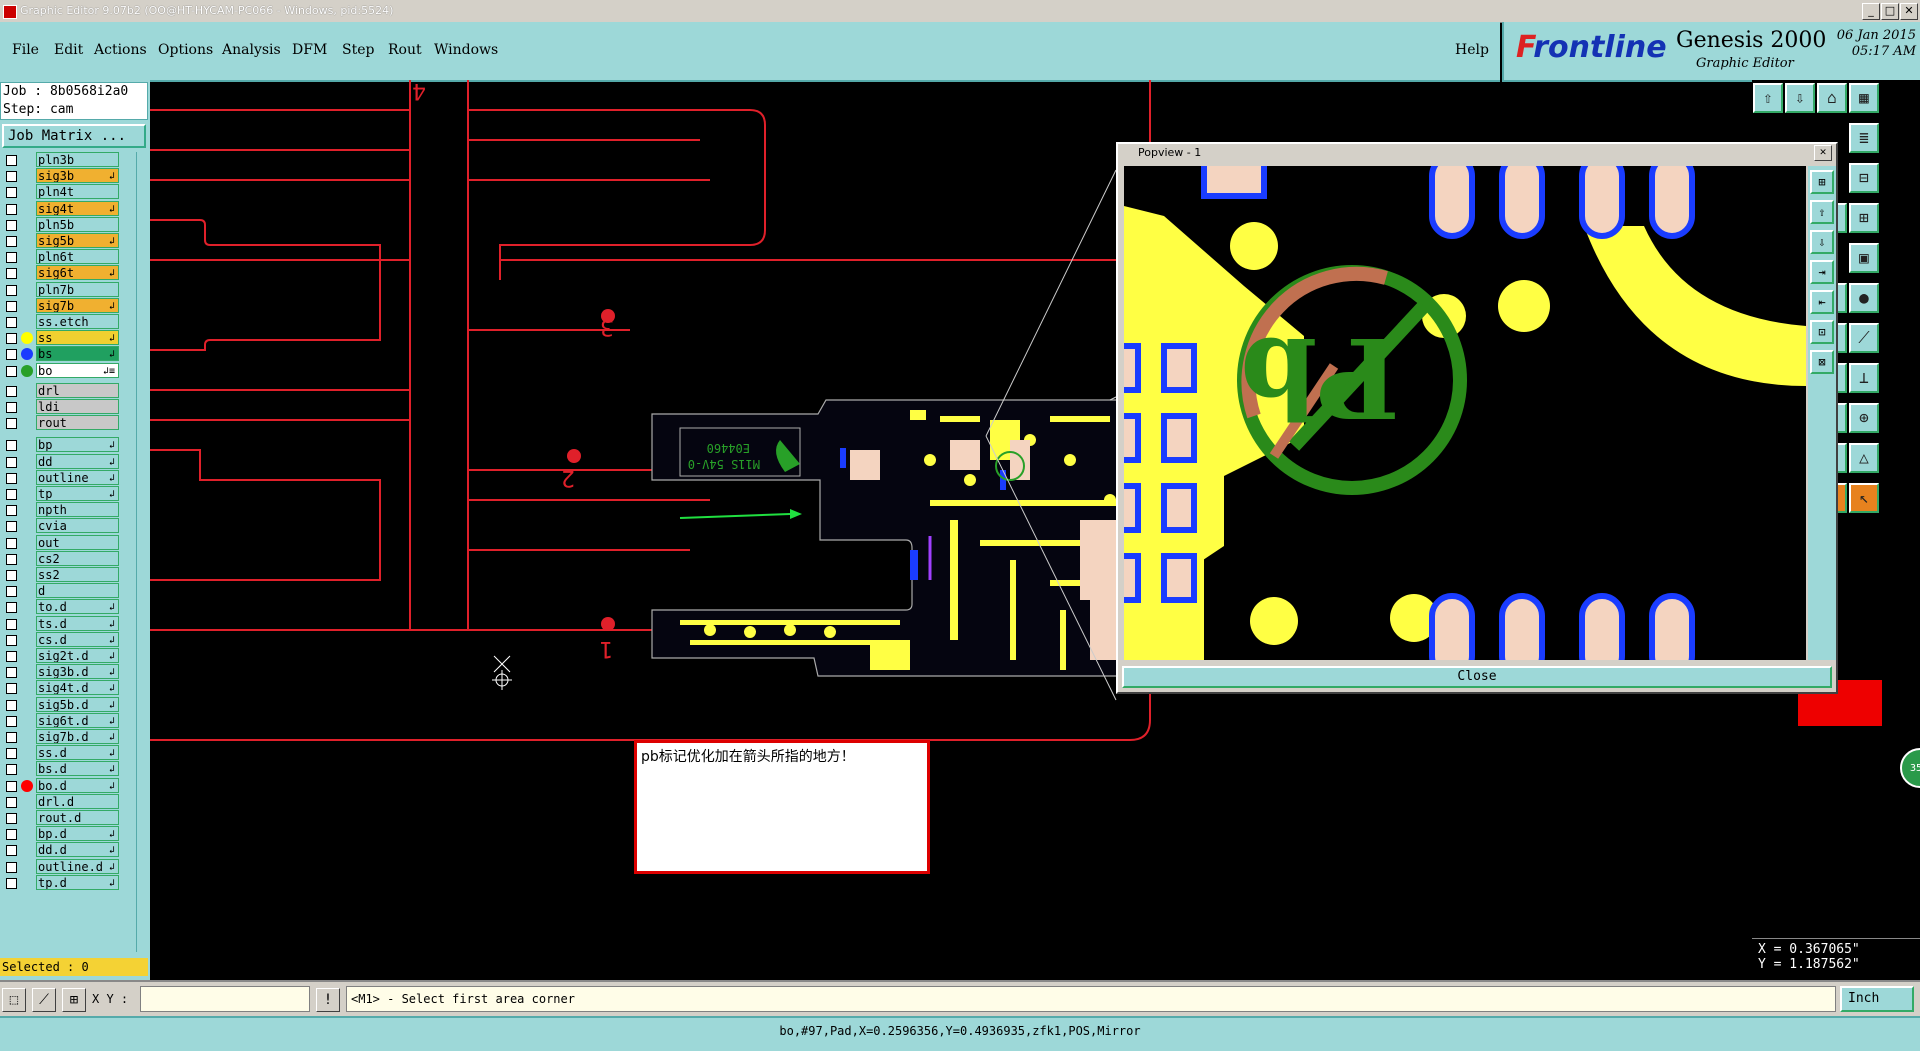 This screenshot has width=1920, height=1051. What do you see at coordinates (1822, 212) in the screenshot?
I see `popview-tool-2: ⇪` at bounding box center [1822, 212].